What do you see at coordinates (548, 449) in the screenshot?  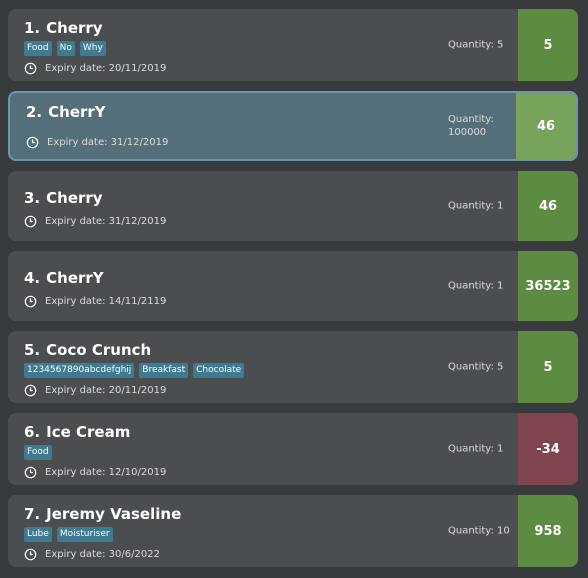 I see `days-left-badge: -34` at bounding box center [548, 449].